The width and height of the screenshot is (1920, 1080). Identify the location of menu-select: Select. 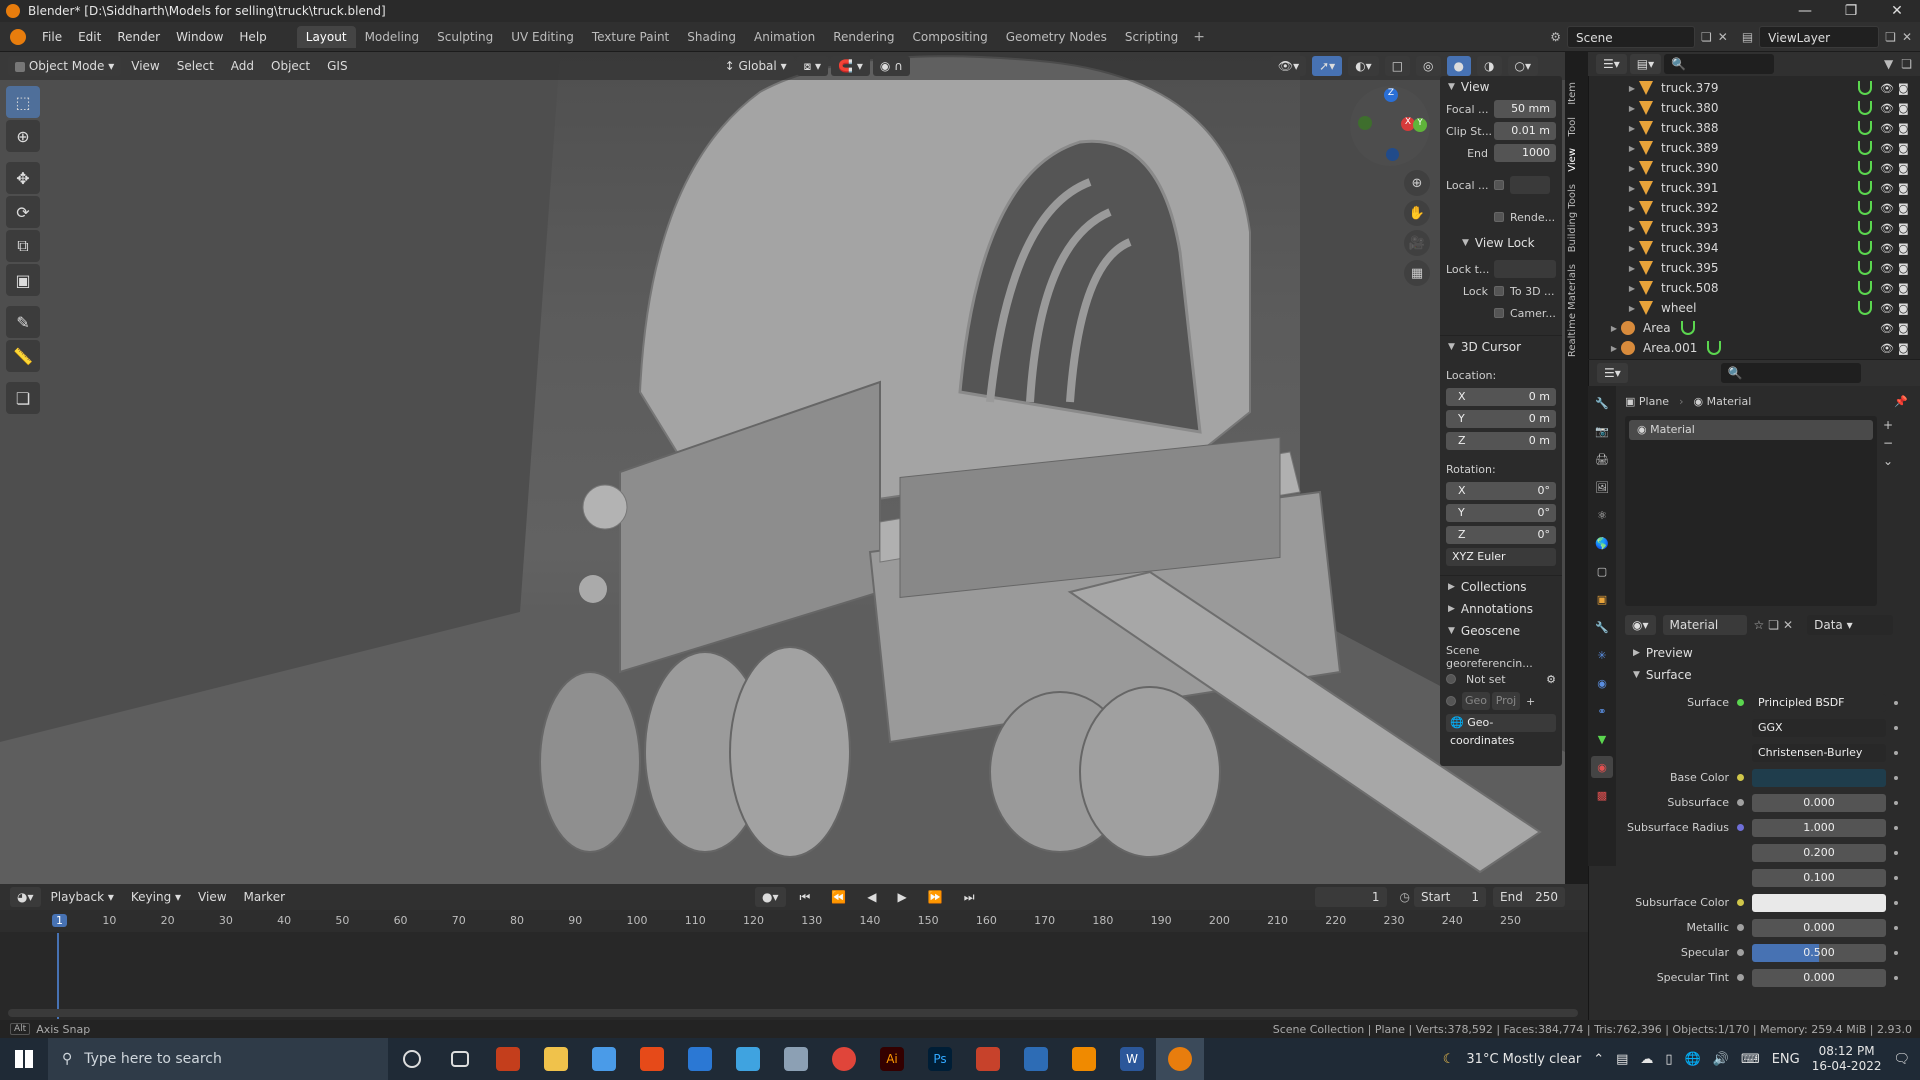
(195, 66).